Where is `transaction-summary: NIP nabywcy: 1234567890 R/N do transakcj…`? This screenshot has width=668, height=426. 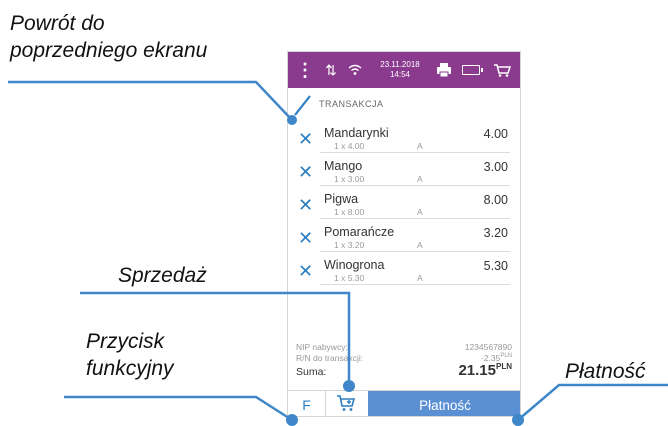 transaction-summary: NIP nabywcy: 1234567890 R/N do transakcj… is located at coordinates (404, 366).